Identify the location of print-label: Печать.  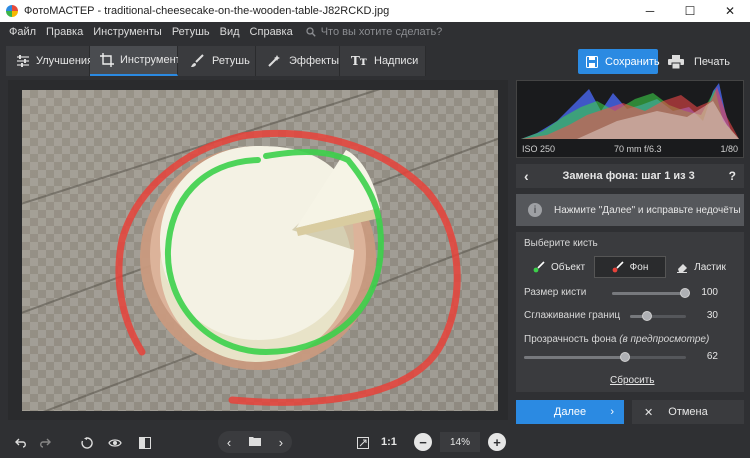
(712, 61).